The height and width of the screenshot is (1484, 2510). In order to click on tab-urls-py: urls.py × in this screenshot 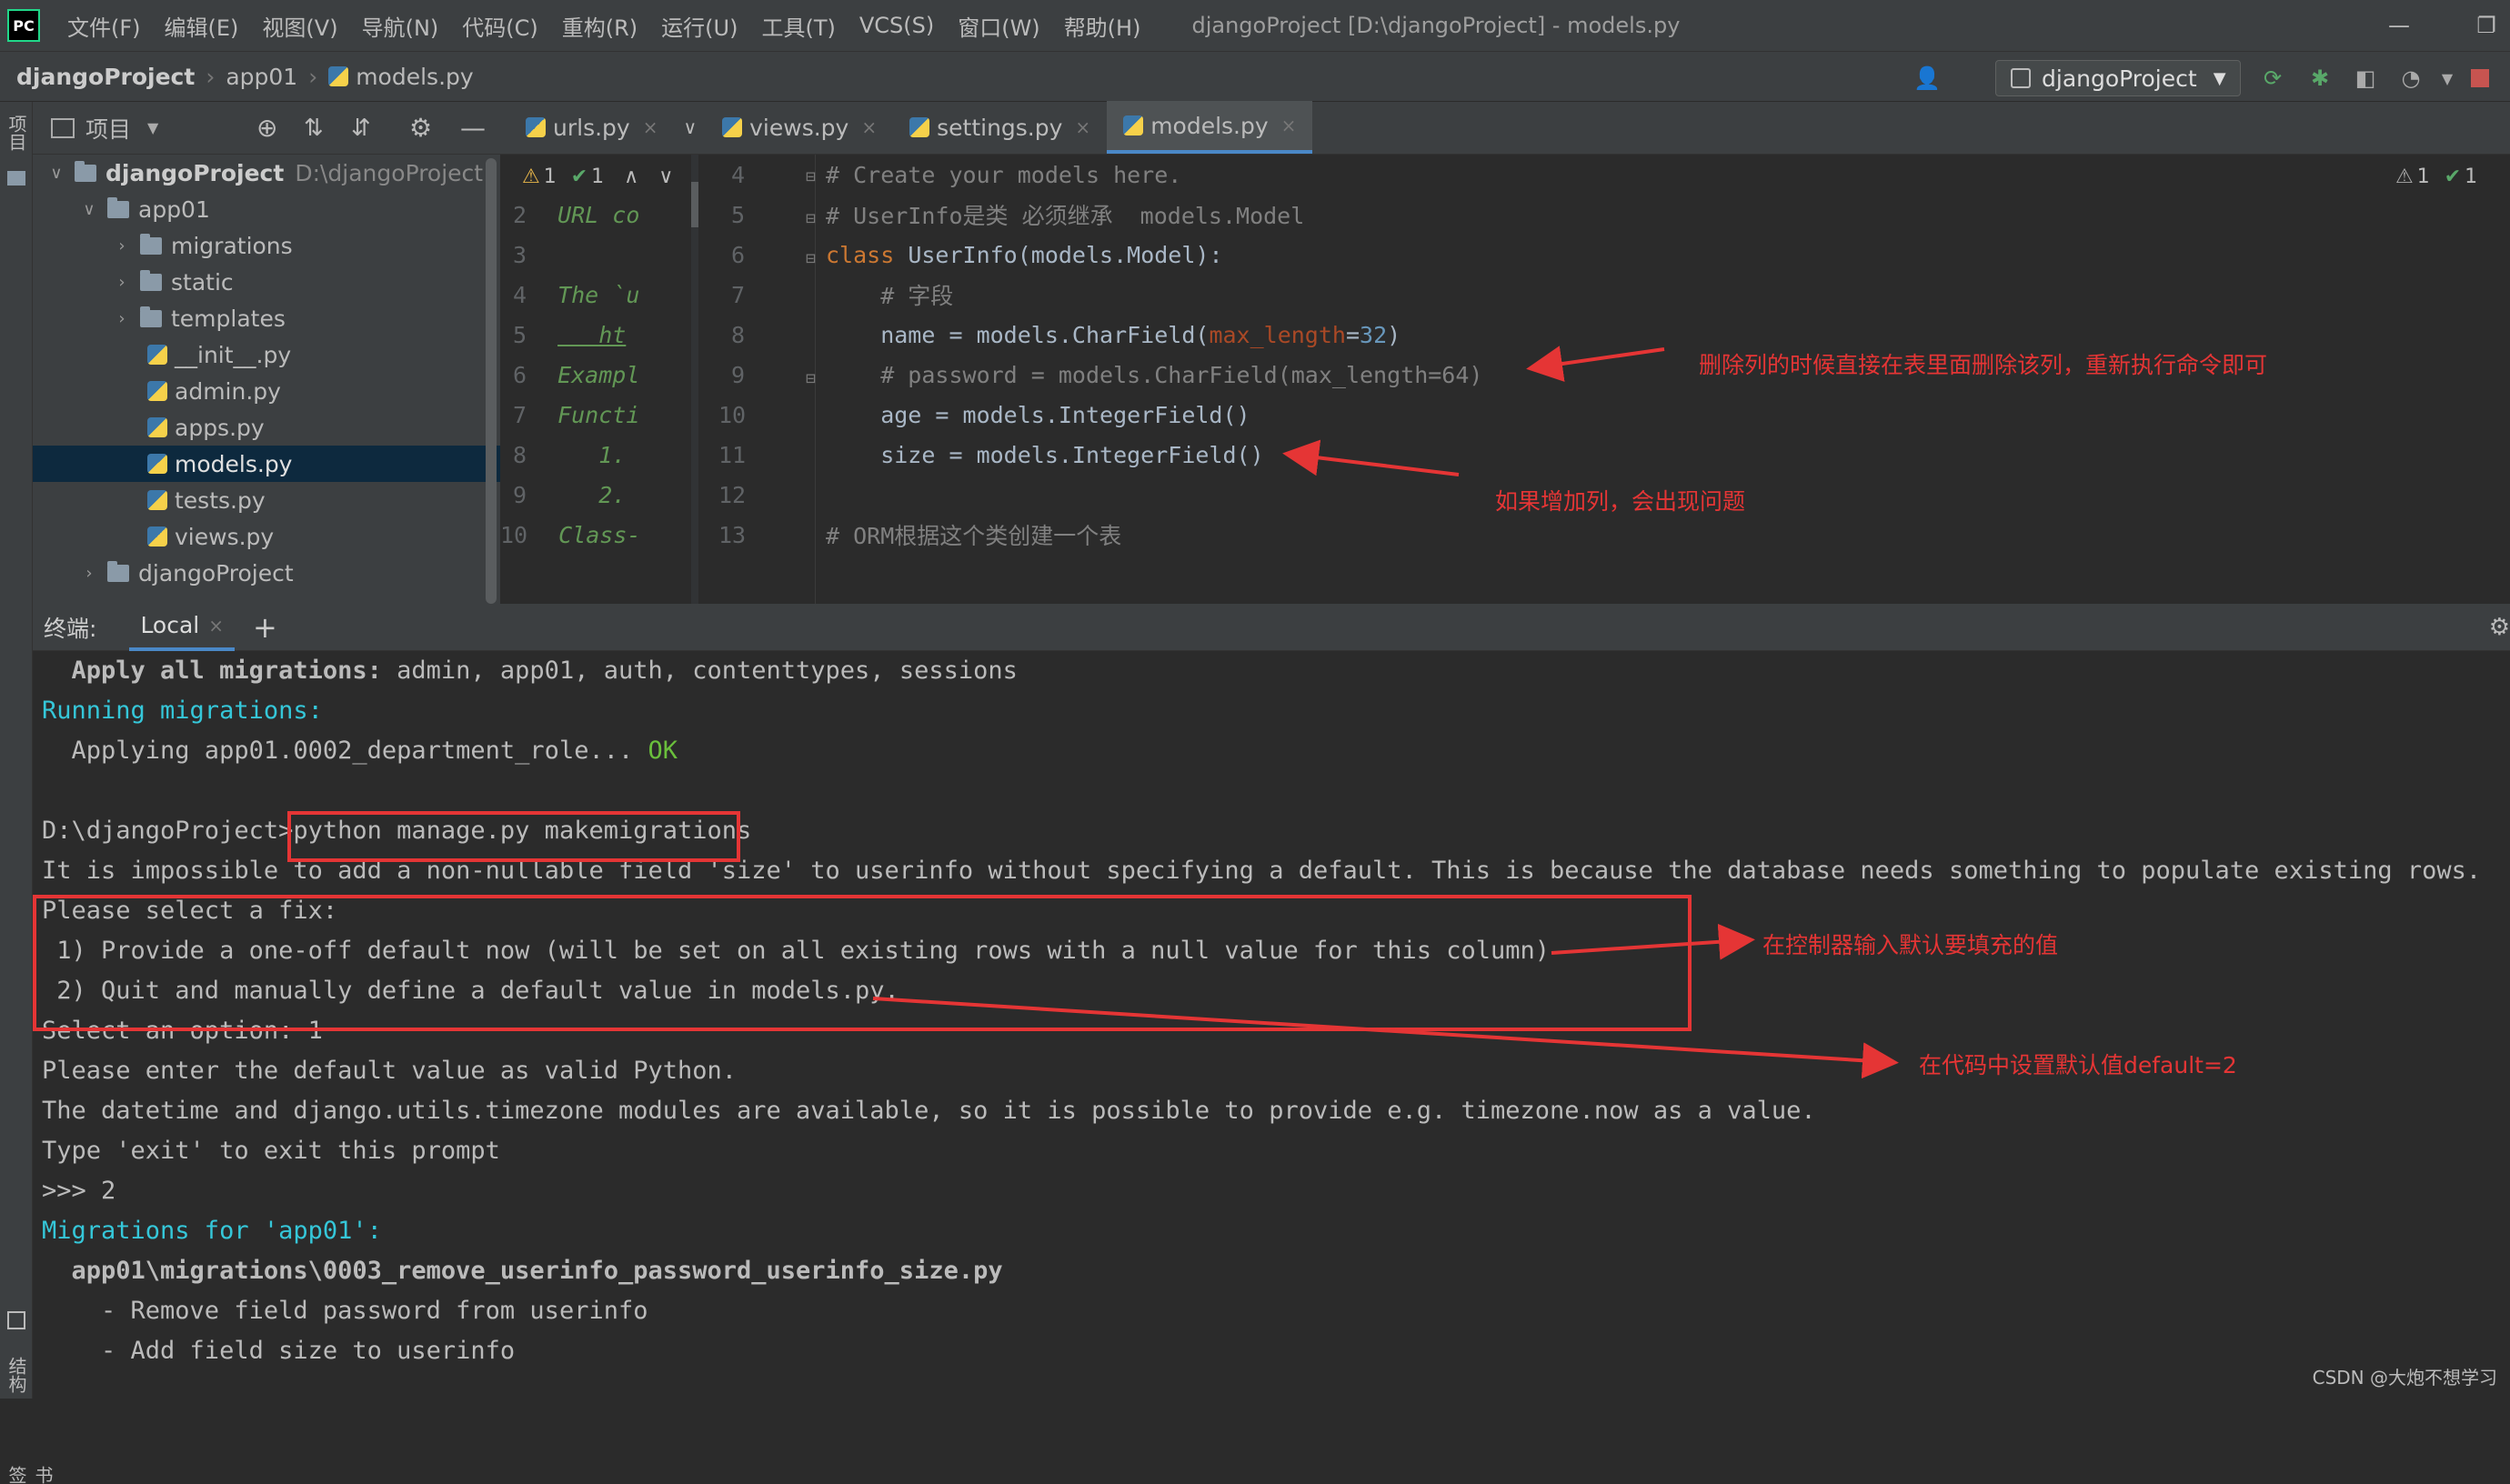, I will do `click(591, 128)`.